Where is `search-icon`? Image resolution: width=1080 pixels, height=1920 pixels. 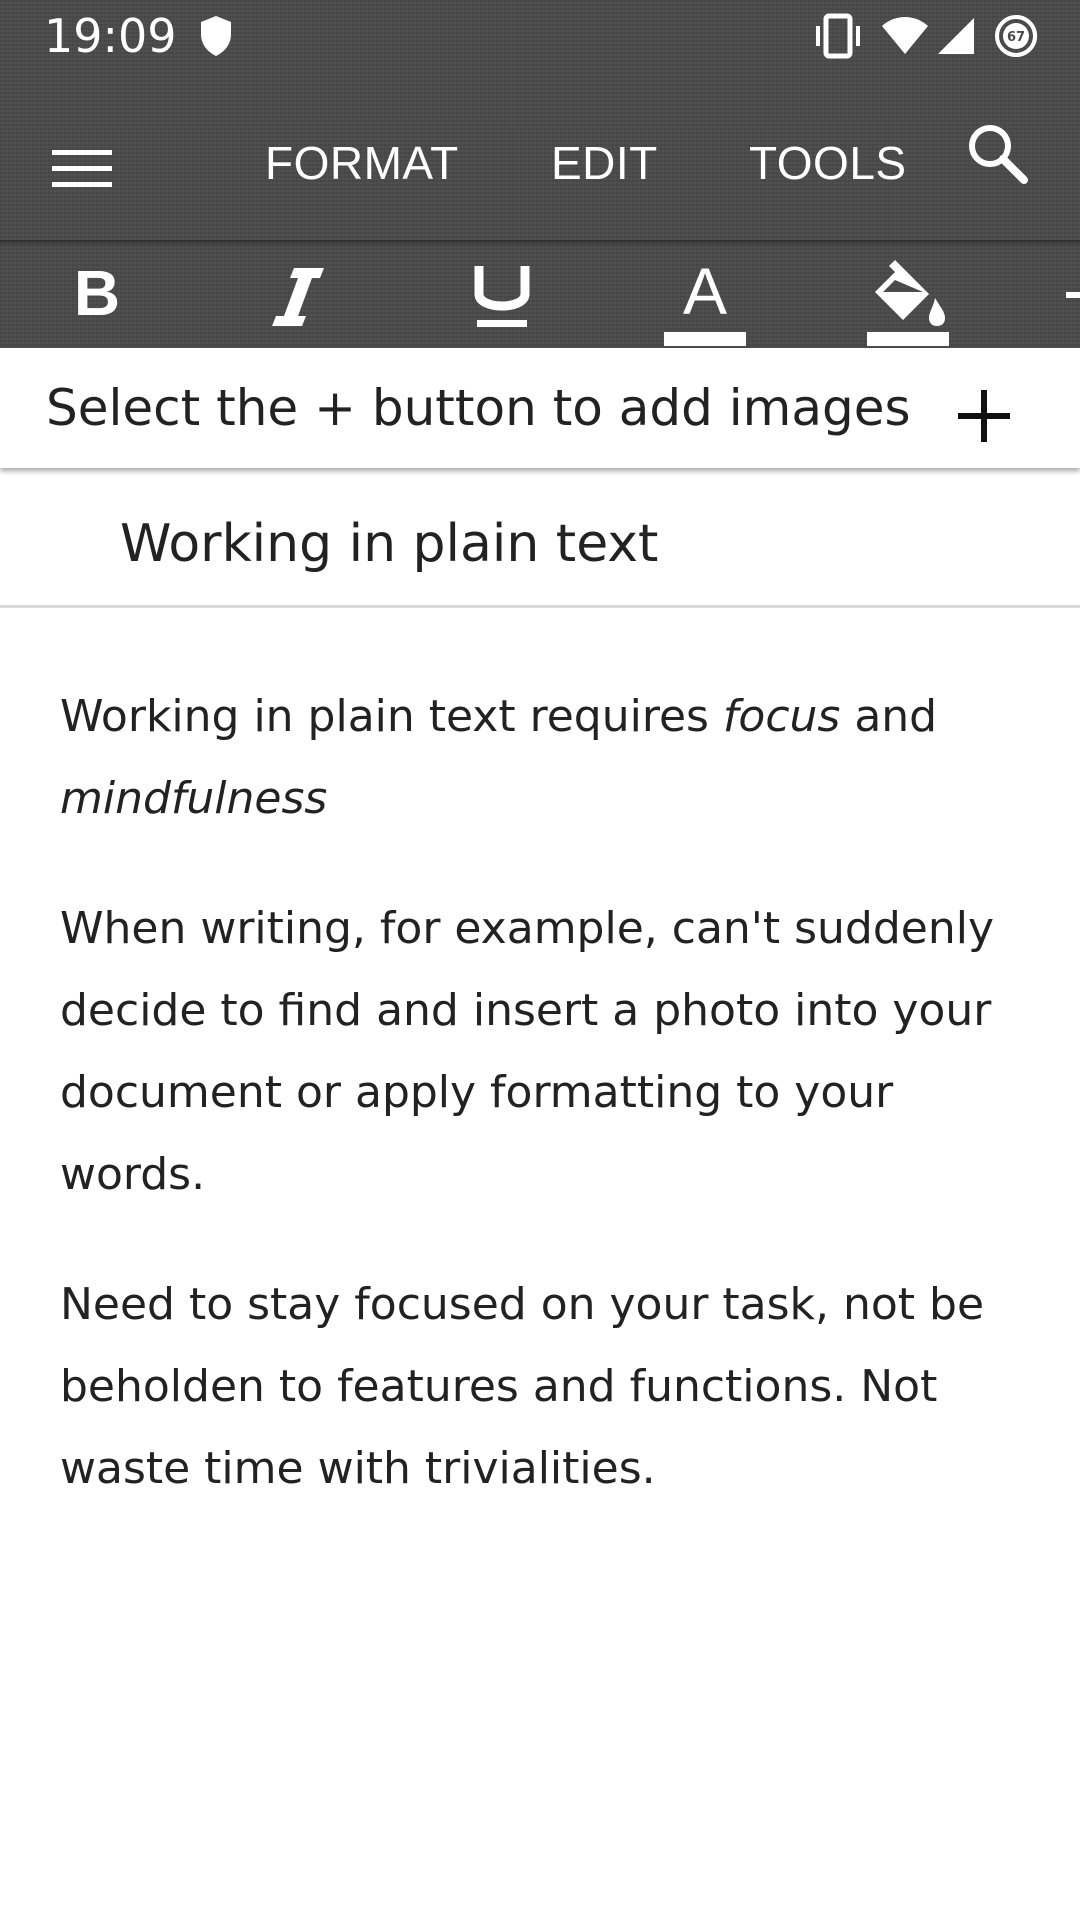 search-icon is located at coordinates (998, 156).